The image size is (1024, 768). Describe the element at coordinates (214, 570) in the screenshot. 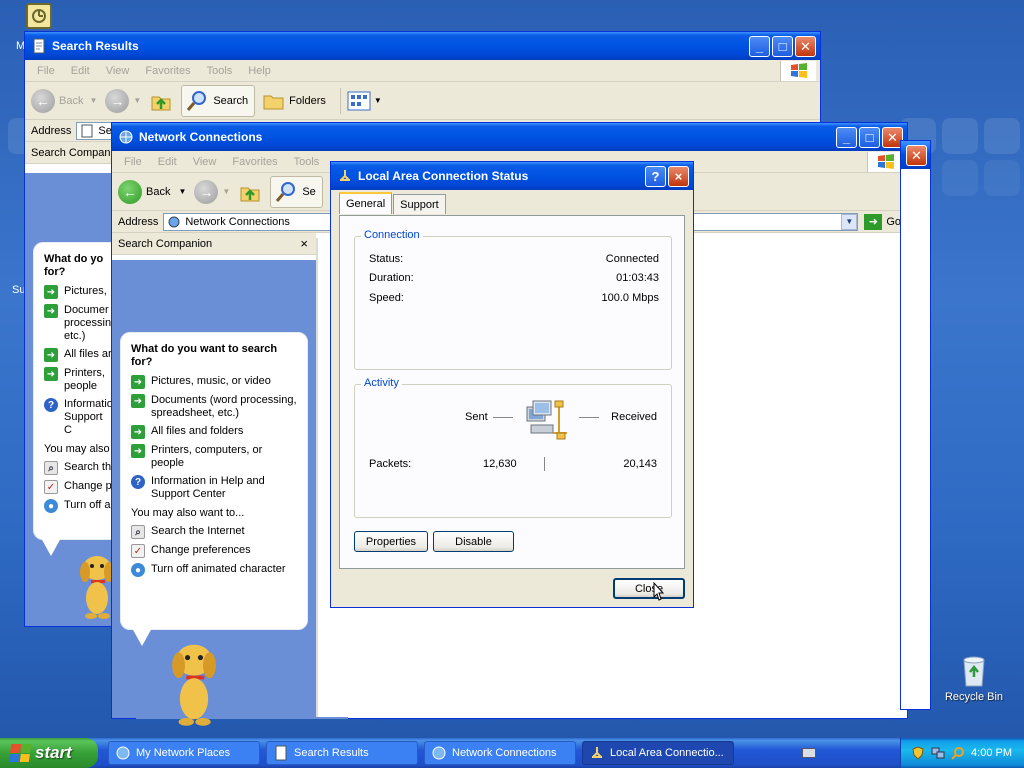

I see `also-option: ● Turn off animated character` at that location.